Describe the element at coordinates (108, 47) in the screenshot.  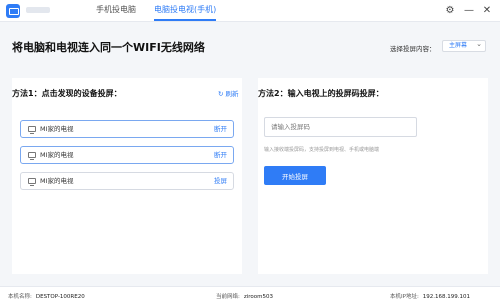
I see `page-title: 将电脑和电视连入同一个WIFI无线网络` at that location.